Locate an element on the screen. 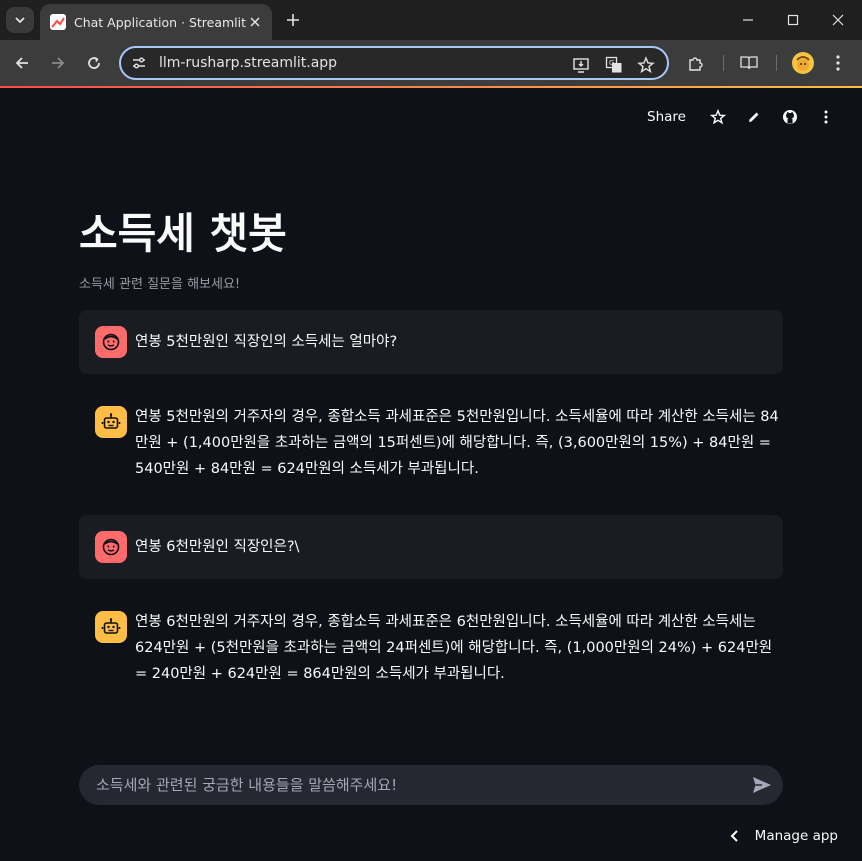  new-tab-button is located at coordinates (293, 20).